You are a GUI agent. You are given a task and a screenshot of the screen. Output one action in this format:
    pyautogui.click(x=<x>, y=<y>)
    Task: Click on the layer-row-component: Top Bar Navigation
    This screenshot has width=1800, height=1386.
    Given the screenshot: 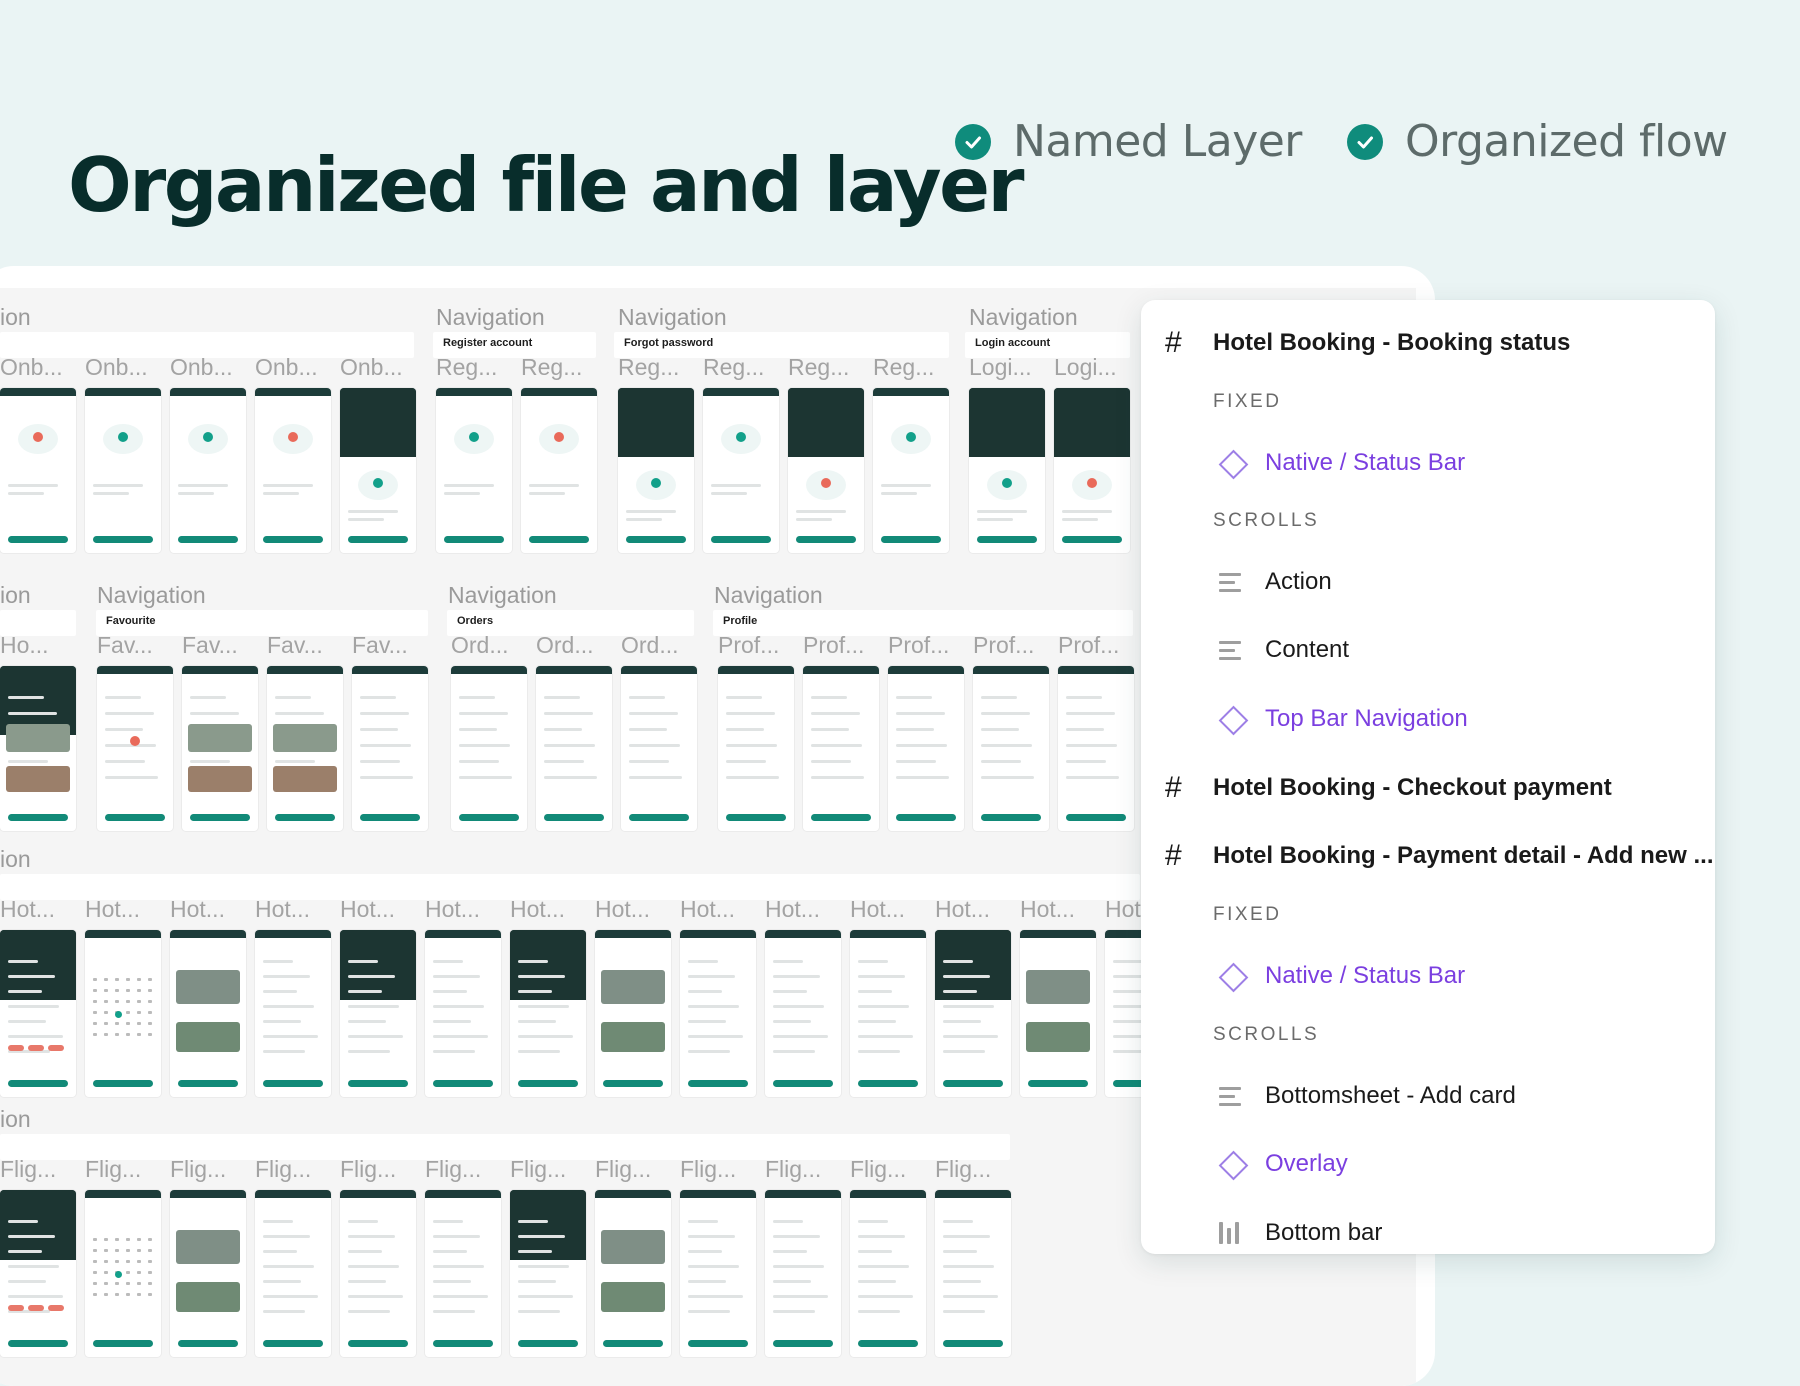 What is the action you would take?
    pyautogui.click(x=1428, y=719)
    